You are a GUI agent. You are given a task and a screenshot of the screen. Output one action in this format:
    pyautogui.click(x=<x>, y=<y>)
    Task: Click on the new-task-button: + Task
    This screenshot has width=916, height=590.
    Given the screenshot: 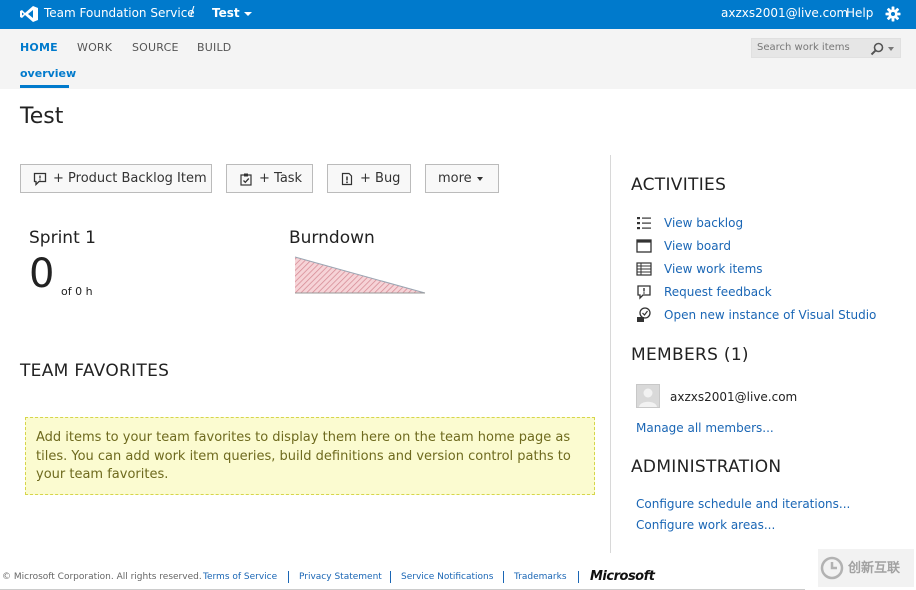 What is the action you would take?
    pyautogui.click(x=269, y=178)
    